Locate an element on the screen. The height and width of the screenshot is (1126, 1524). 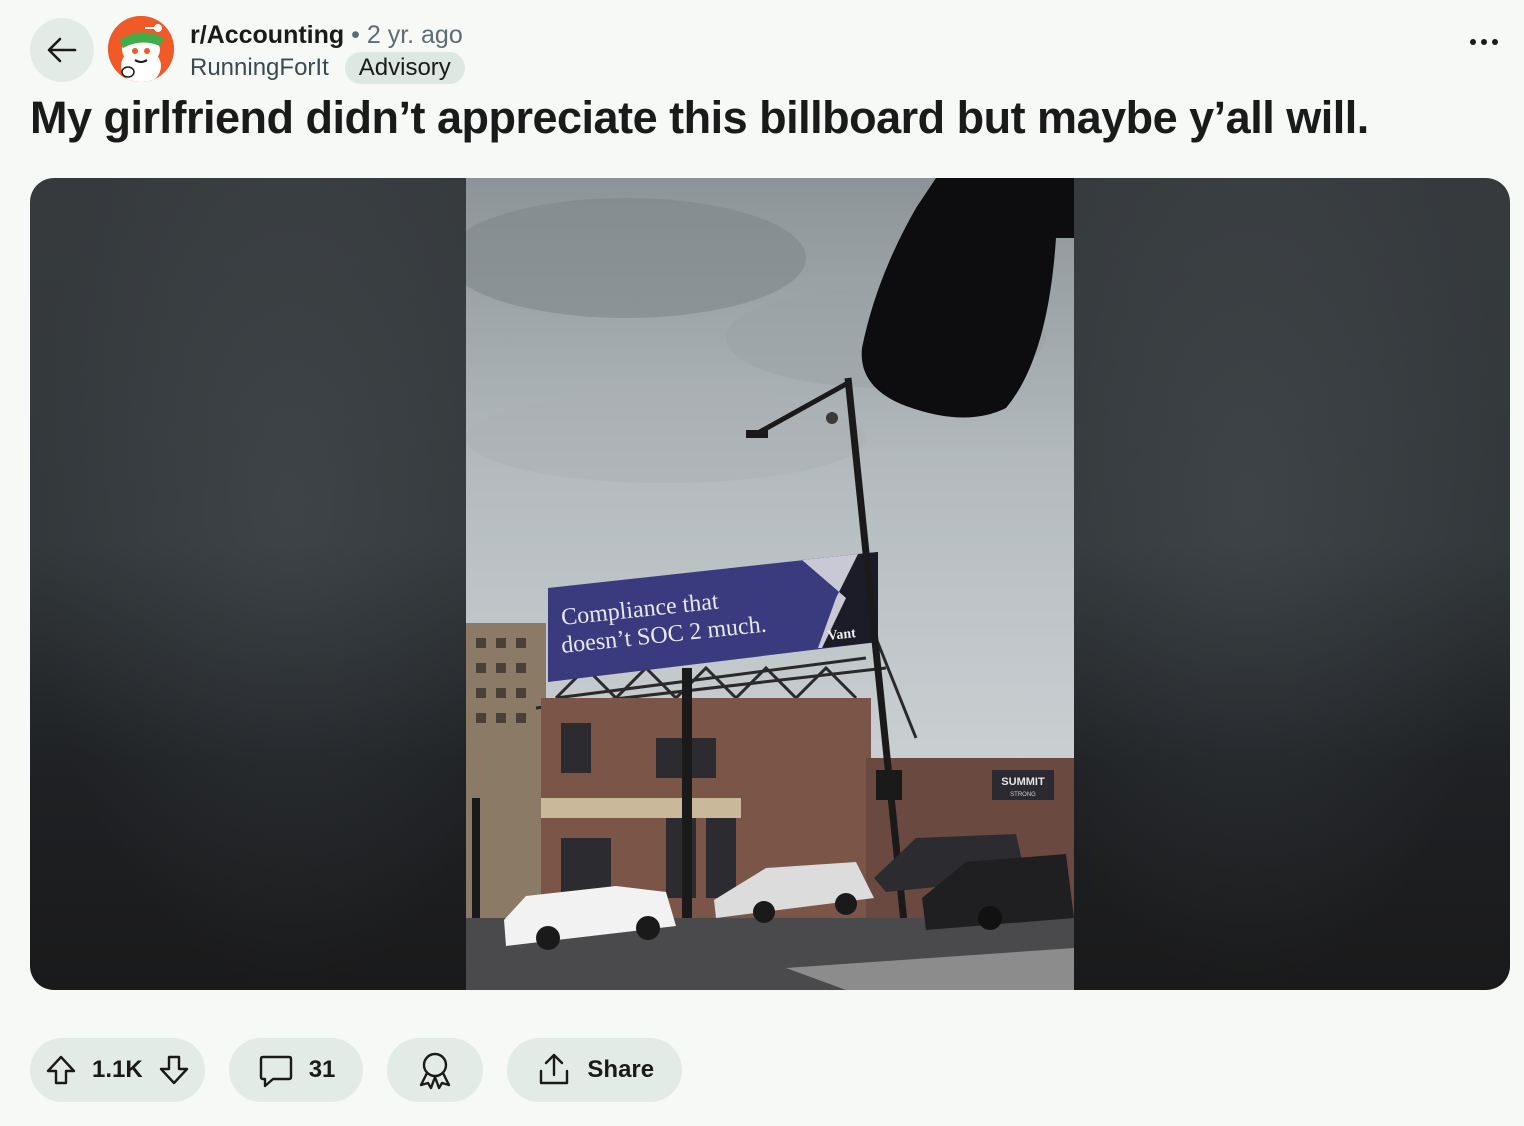
downvote-button is located at coordinates (174, 1070).